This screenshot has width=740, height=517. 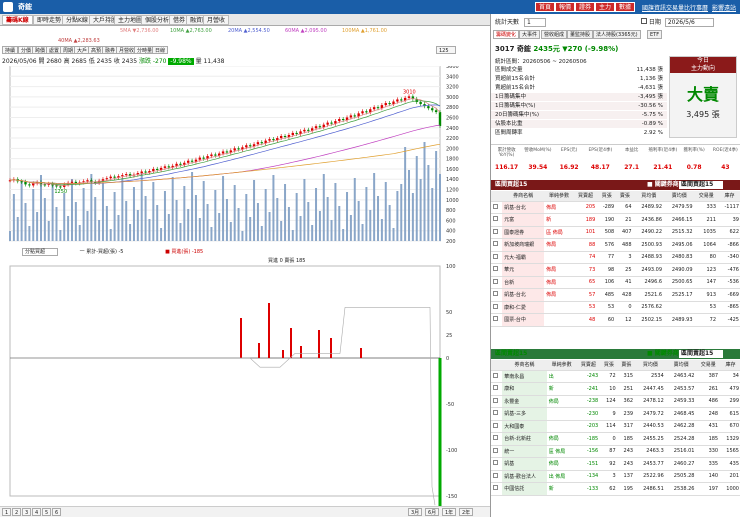 What do you see at coordinates (625, 7) in the screenshot?
I see `data-button: 數據` at bounding box center [625, 7].